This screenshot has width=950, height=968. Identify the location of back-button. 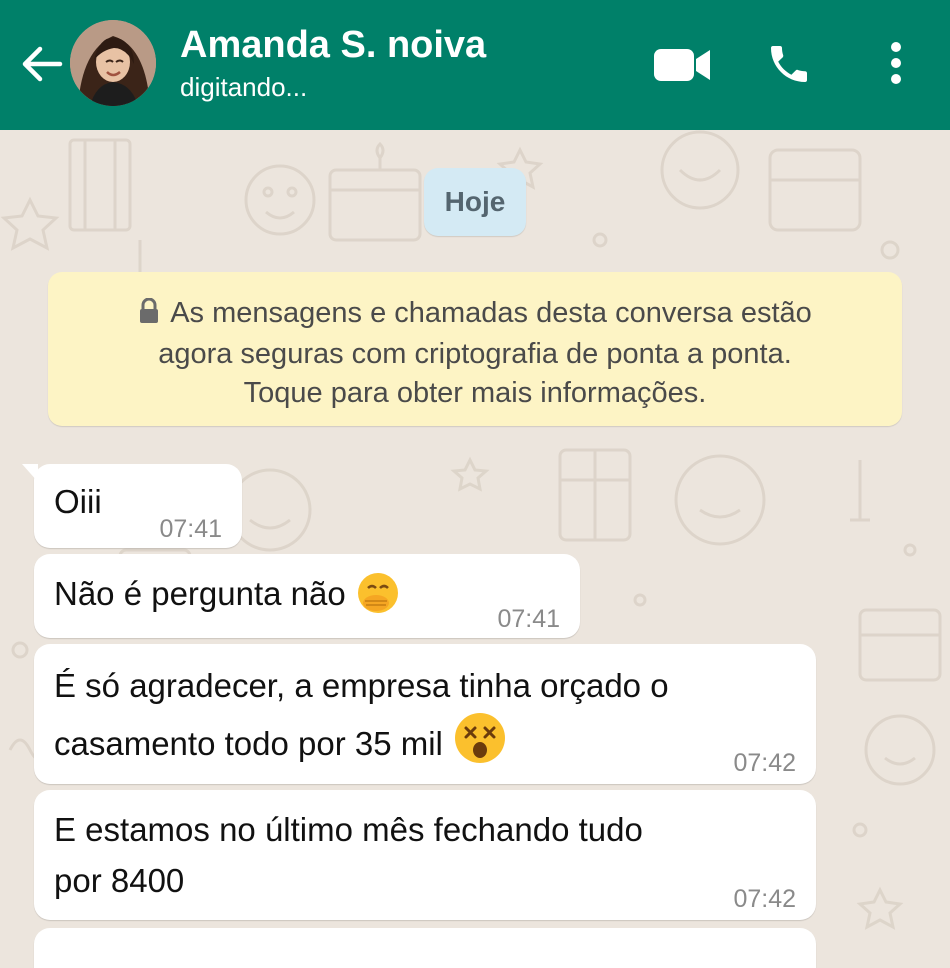
(42, 64).